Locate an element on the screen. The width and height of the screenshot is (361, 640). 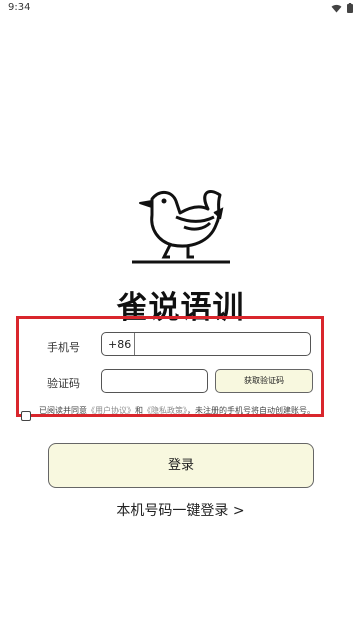
country-code: +86 is located at coordinates (119, 344).